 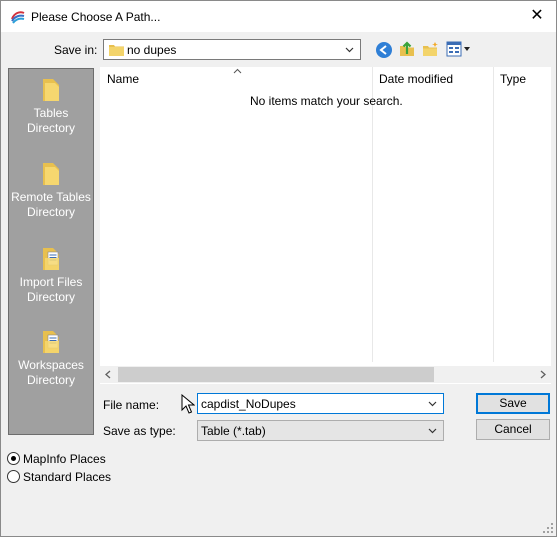 What do you see at coordinates (76, 50) in the screenshot?
I see `save-in-label: Save in:` at bounding box center [76, 50].